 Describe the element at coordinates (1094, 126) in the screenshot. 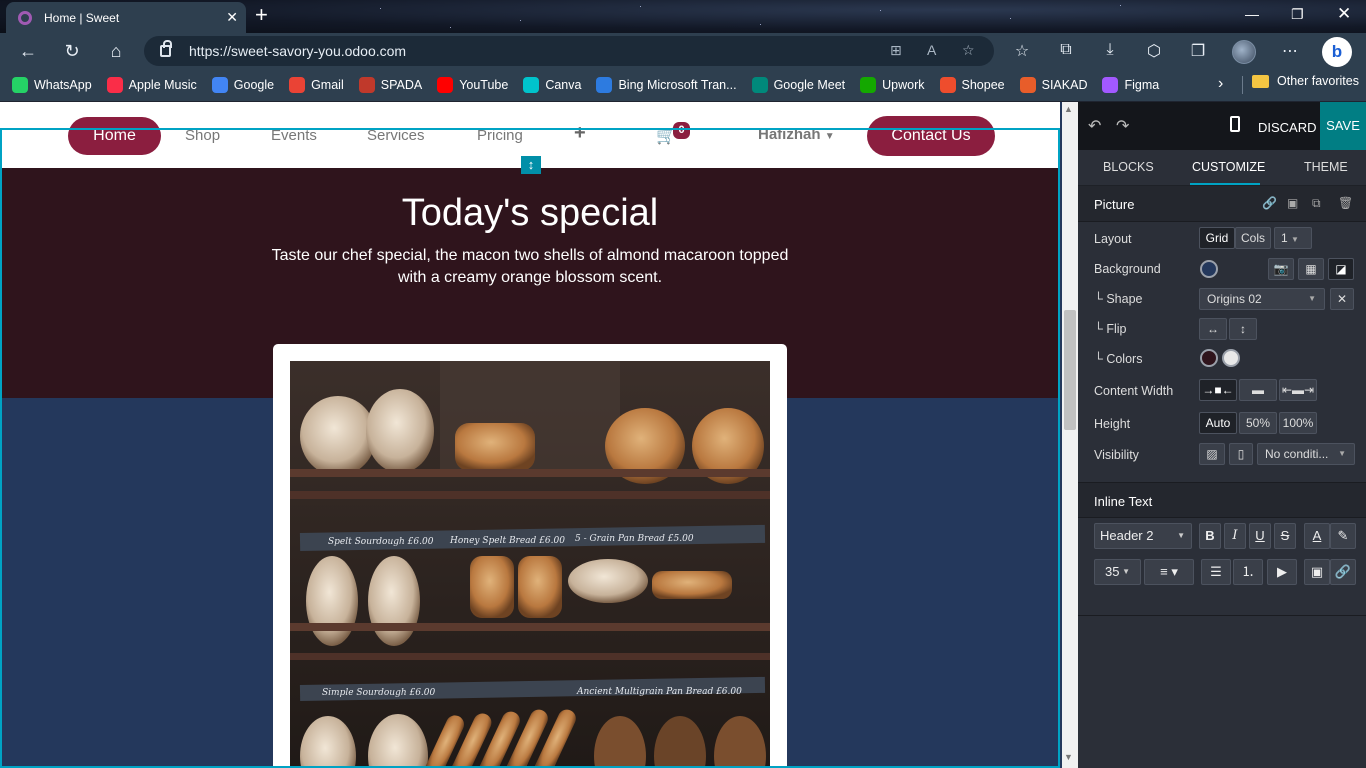

I see `undo-icon: ↶` at that location.